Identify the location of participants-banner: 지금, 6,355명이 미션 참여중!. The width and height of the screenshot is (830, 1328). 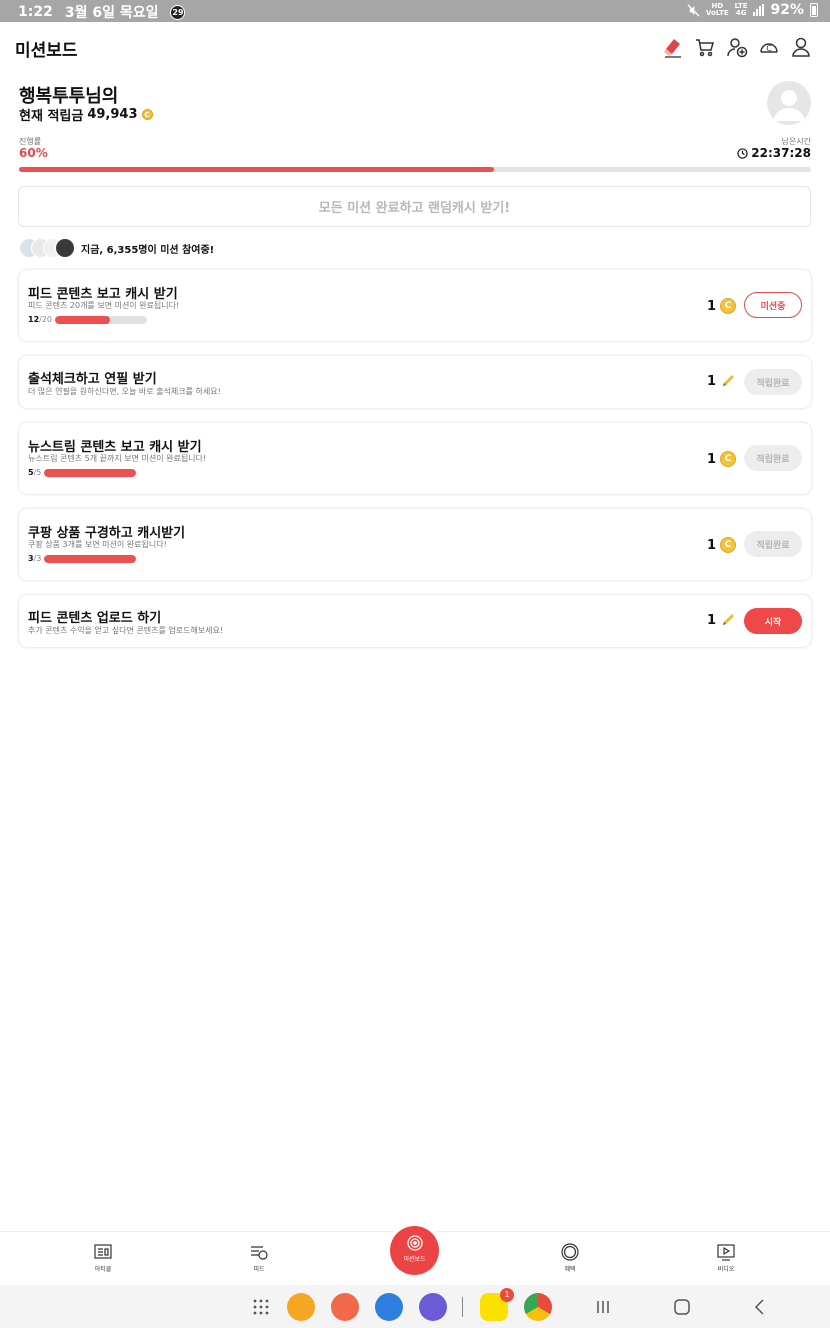
(116, 248).